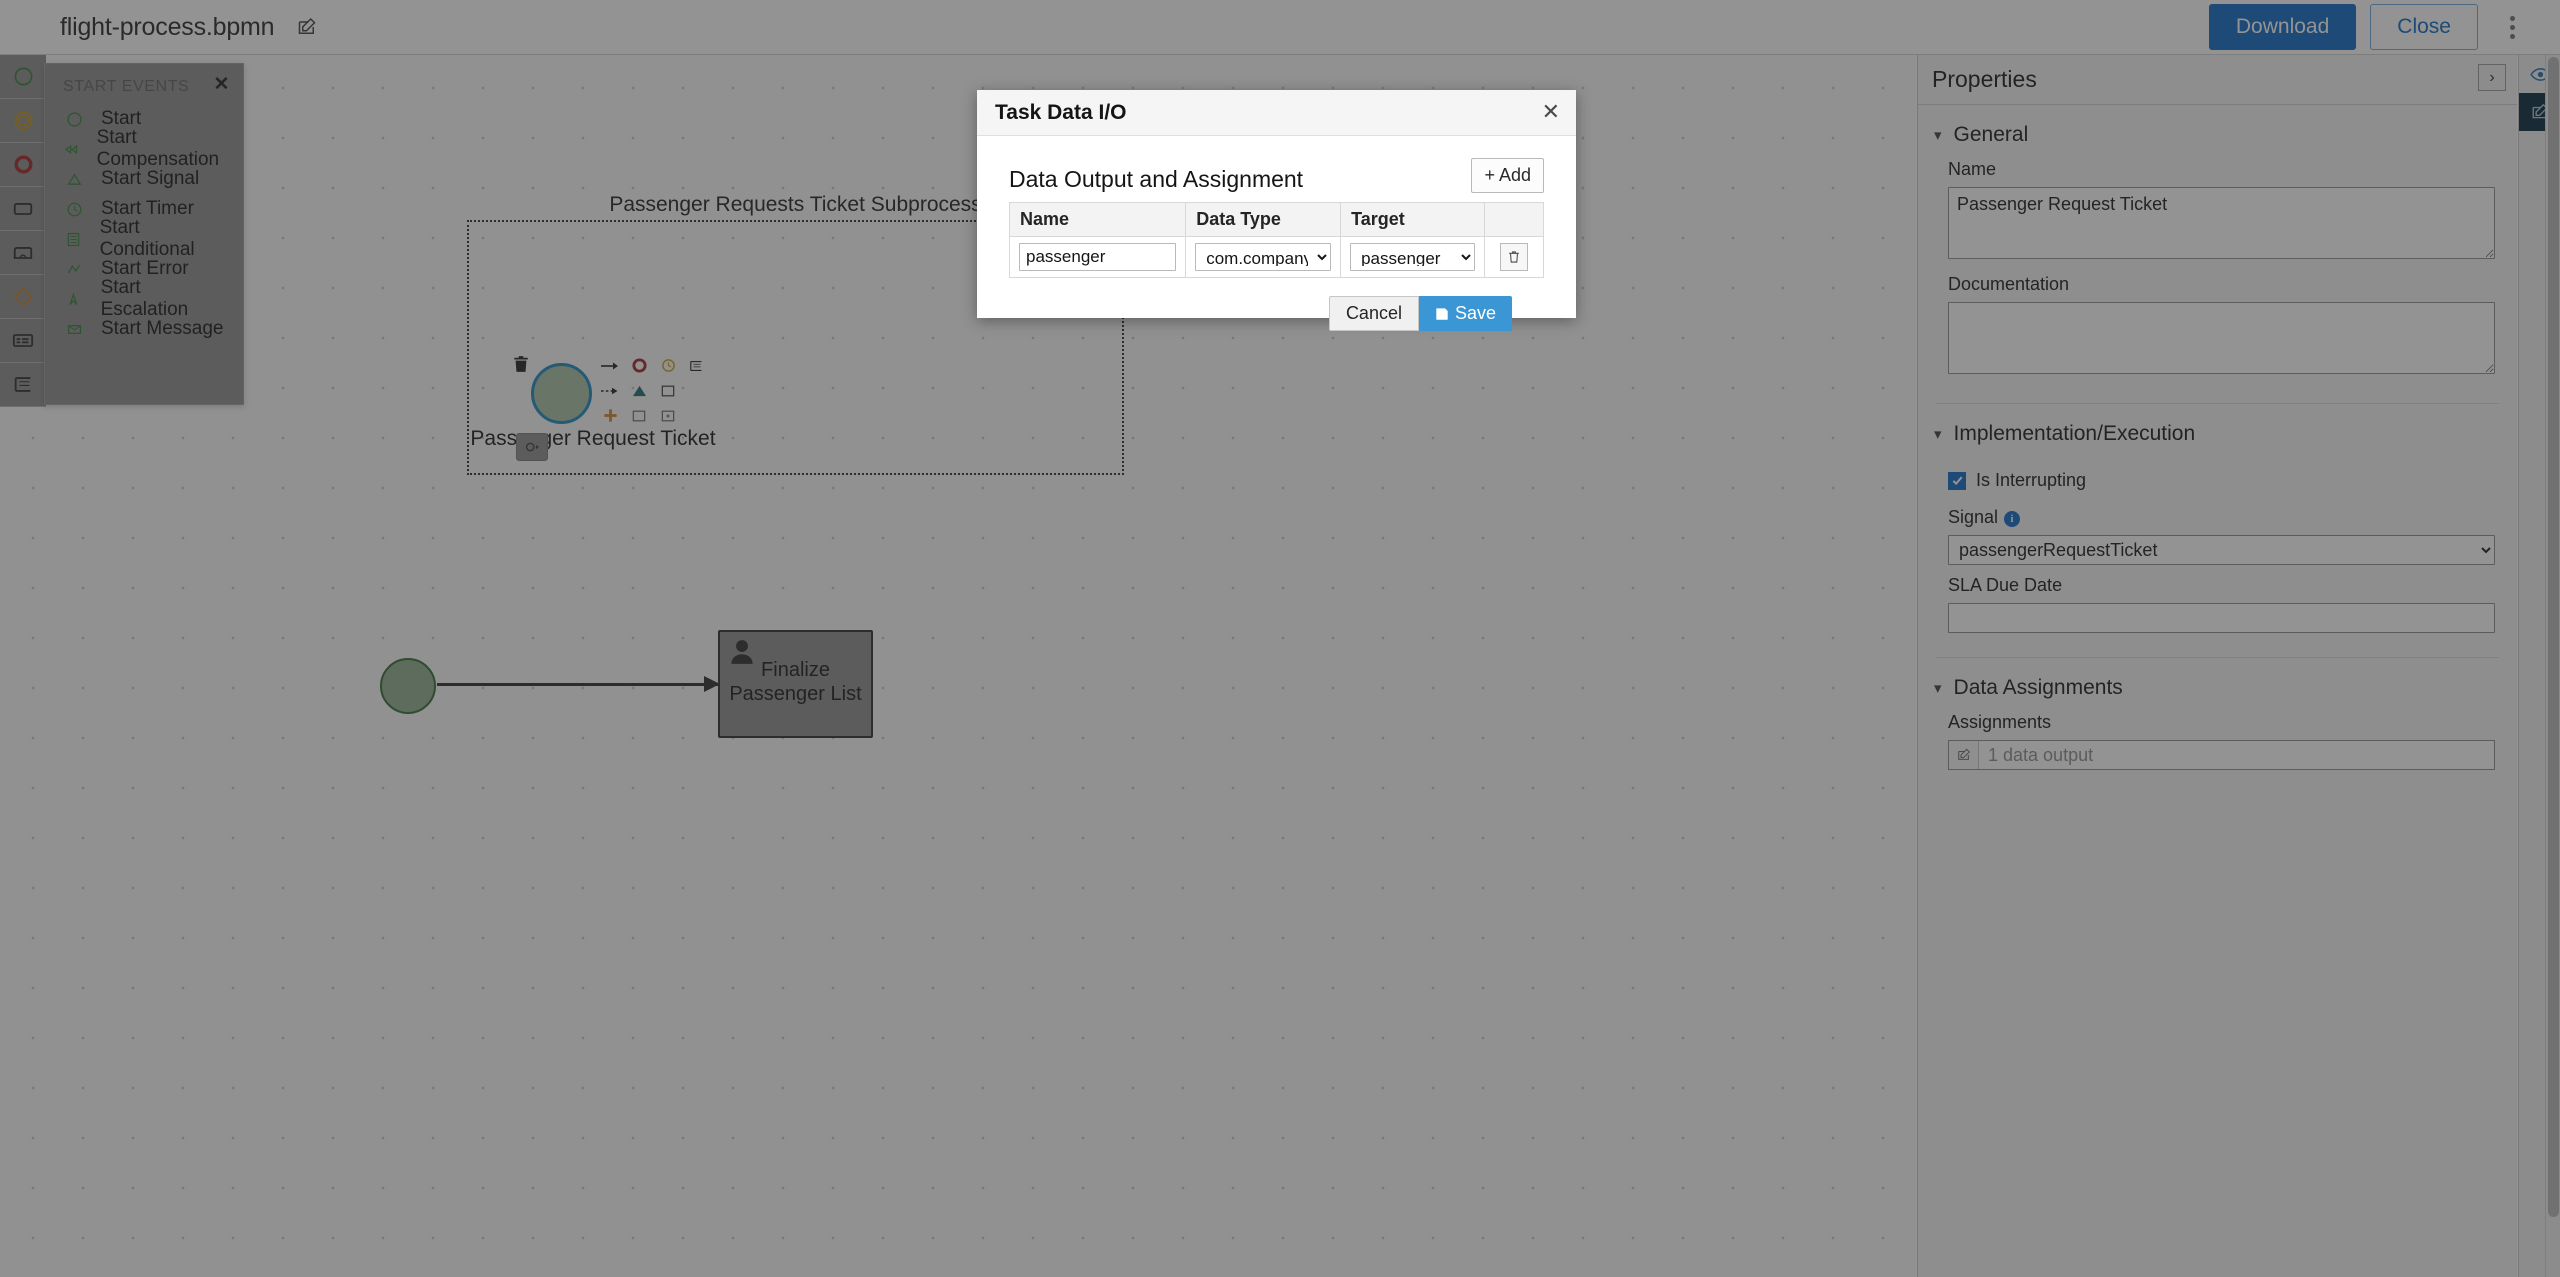 The height and width of the screenshot is (1277, 2560). What do you see at coordinates (1475, 313) in the screenshot?
I see `save-label: Save` at bounding box center [1475, 313].